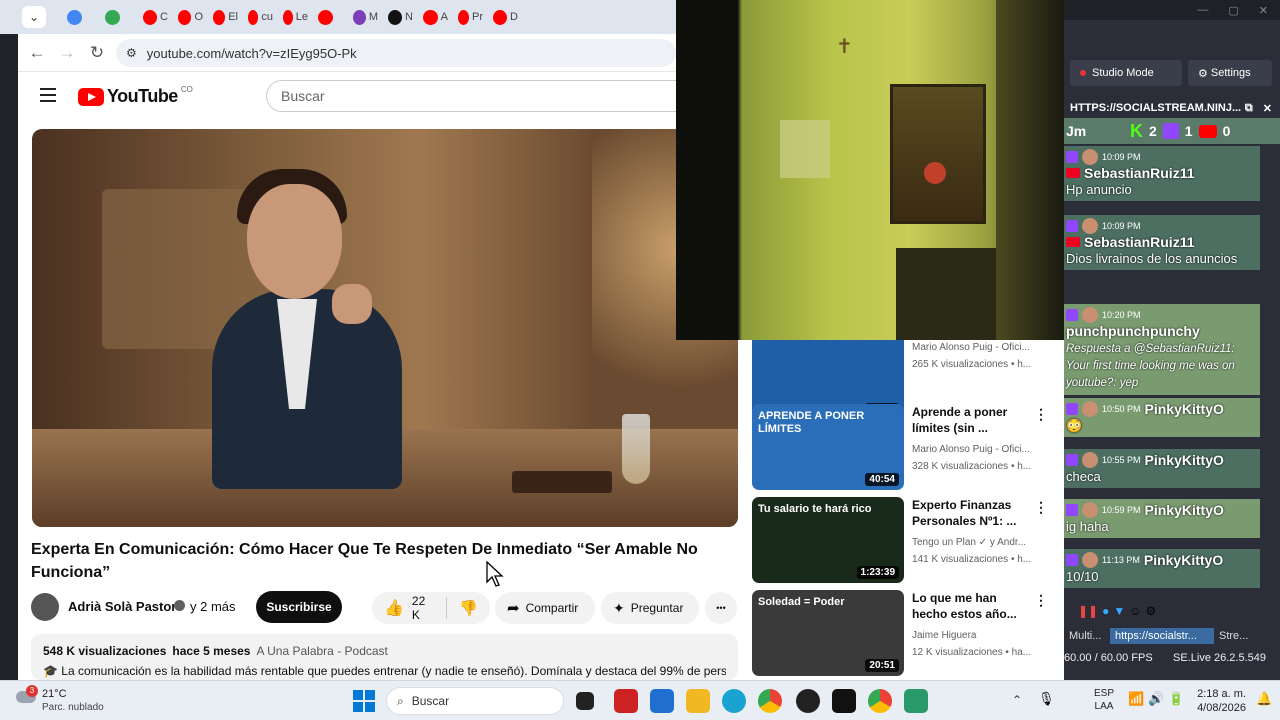  Describe the element at coordinates (1126, 73) in the screenshot. I see `studio-mode-button: Studio Mode` at that location.